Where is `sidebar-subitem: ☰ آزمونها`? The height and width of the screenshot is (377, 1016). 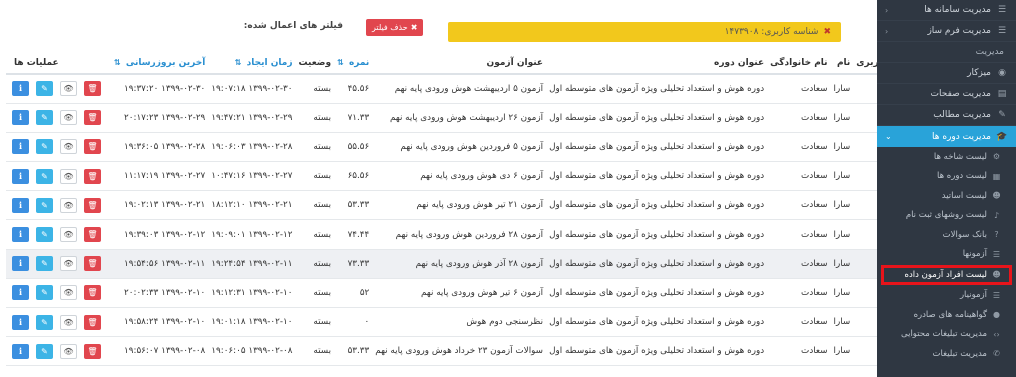 sidebar-subitem: ☰ آزمونها is located at coordinates (946, 255).